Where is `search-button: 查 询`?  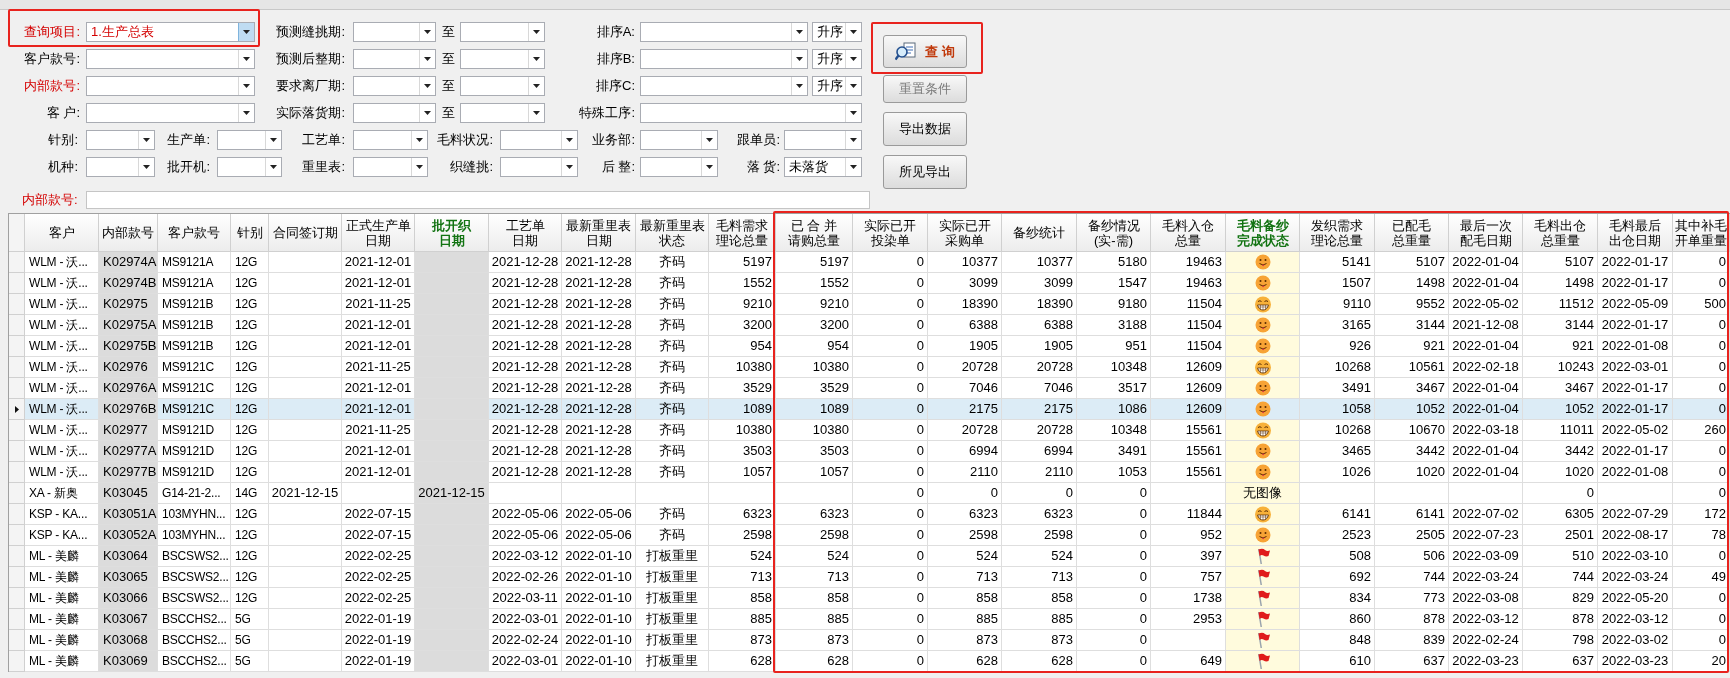 search-button: 查 询 is located at coordinates (925, 51).